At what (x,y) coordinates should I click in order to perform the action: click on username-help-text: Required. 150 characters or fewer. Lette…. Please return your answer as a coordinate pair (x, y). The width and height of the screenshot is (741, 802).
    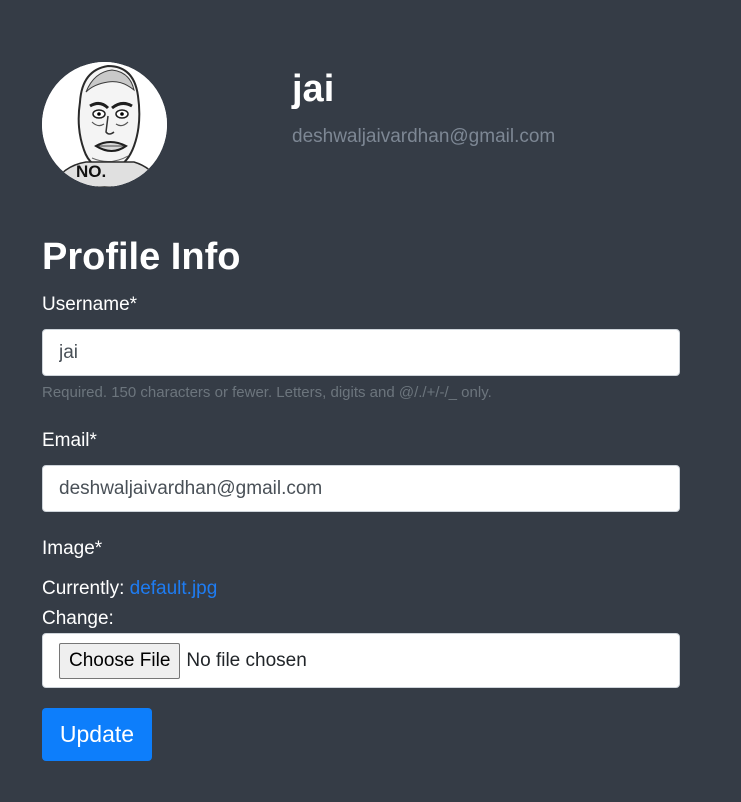
    Looking at the image, I should click on (267, 392).